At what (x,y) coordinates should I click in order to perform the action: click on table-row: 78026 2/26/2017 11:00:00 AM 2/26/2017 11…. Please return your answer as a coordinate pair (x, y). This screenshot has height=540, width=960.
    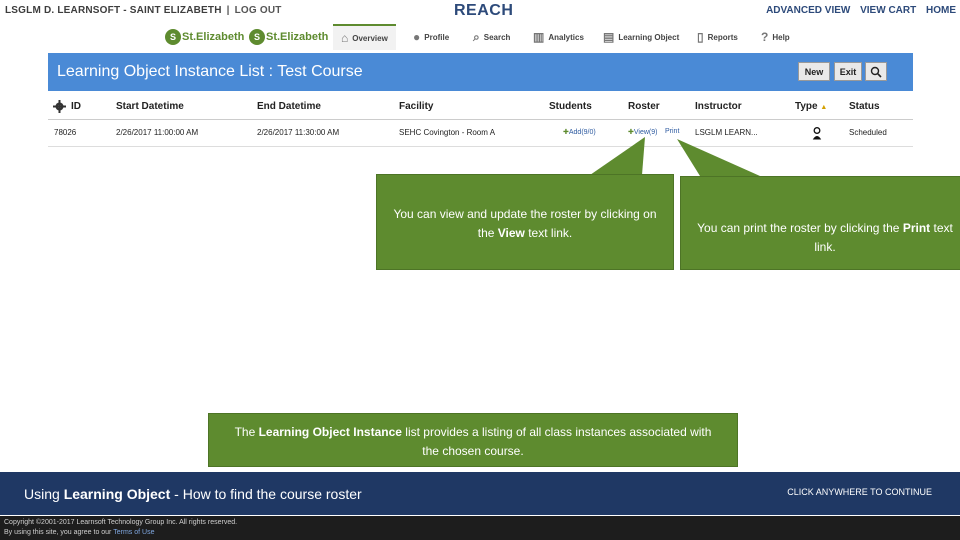
    Looking at the image, I should click on (480, 134).